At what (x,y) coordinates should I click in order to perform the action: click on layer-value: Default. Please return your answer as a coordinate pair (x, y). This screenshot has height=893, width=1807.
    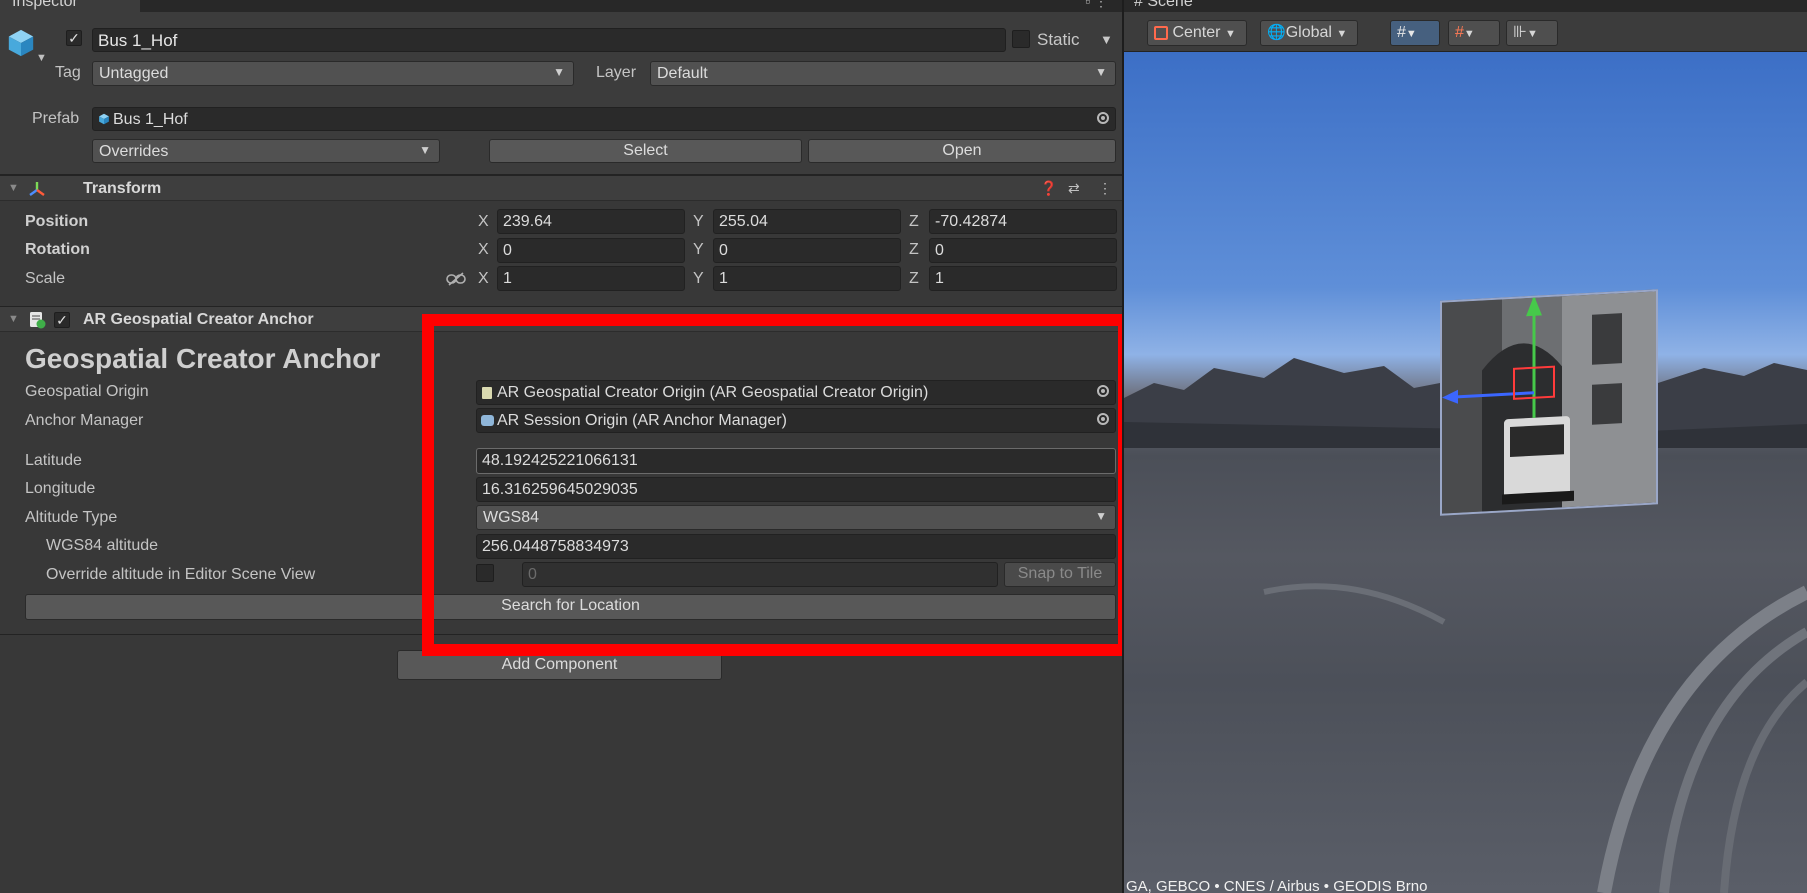
    Looking at the image, I should click on (682, 73).